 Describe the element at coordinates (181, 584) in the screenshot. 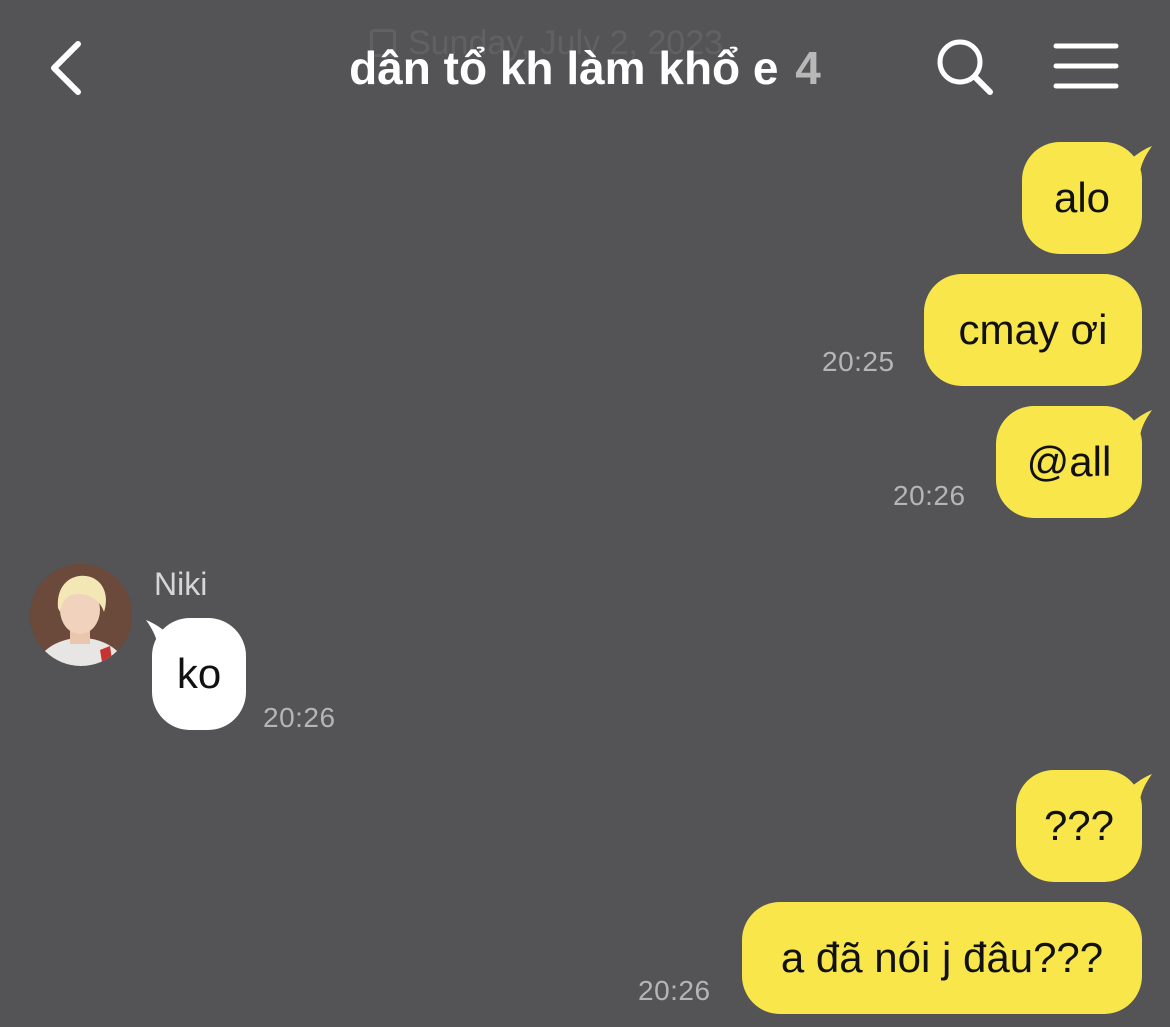

I see `sender-name: Niki` at that location.